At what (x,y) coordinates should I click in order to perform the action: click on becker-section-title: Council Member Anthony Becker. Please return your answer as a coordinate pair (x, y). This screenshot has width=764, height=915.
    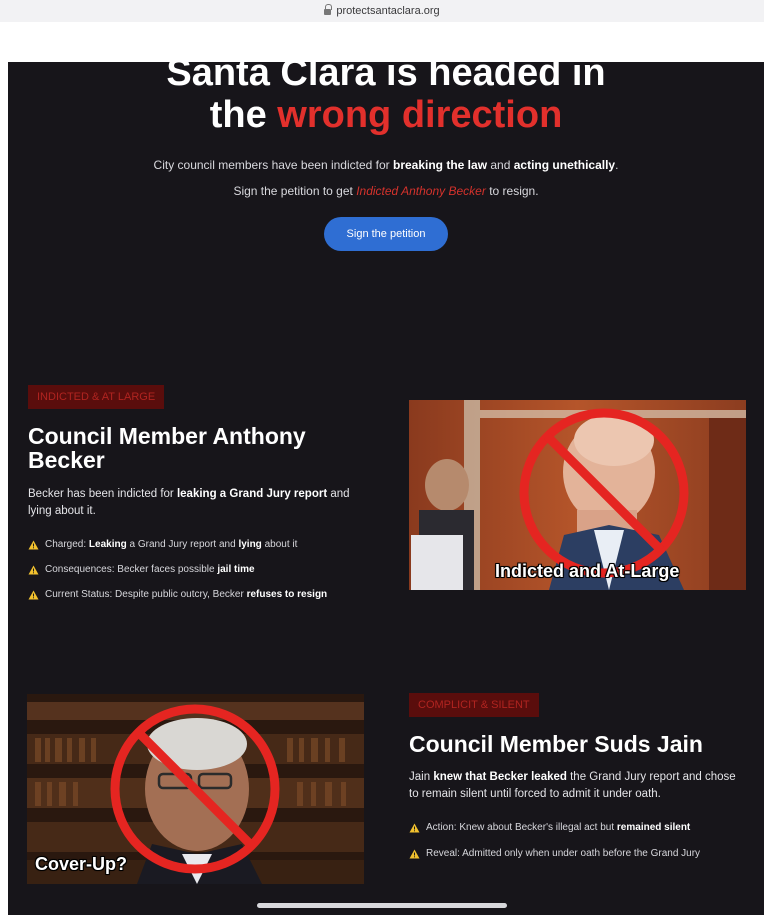
    Looking at the image, I should click on (167, 448).